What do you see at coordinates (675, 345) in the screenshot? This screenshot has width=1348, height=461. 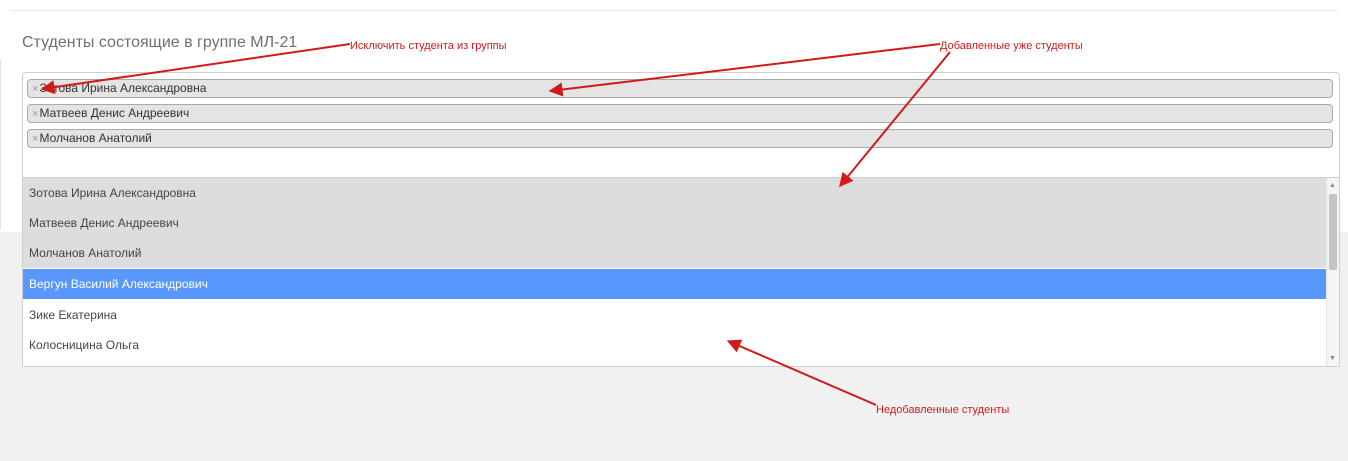 I see `option-item: Колосницина Ольга` at bounding box center [675, 345].